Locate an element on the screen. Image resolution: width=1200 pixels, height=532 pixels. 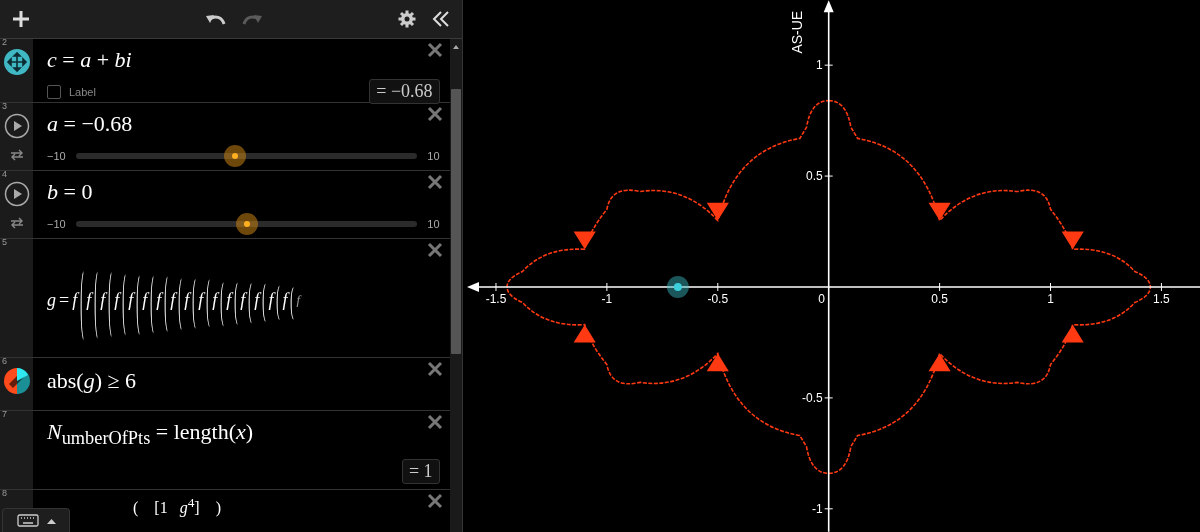
row-number: 2 is located at coordinates (4, 43).